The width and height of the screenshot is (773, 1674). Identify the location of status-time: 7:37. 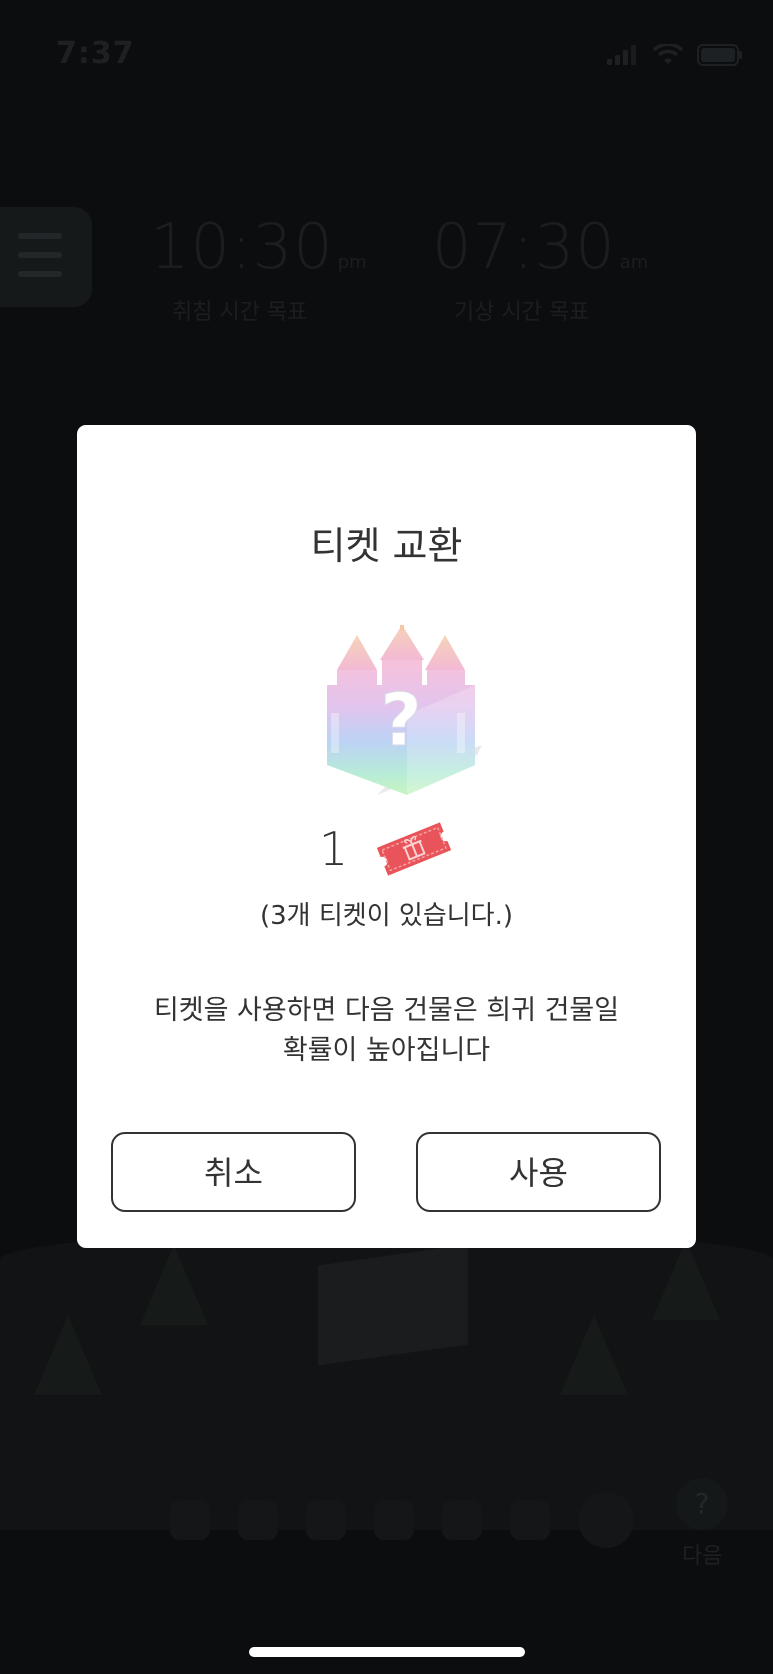
(95, 53).